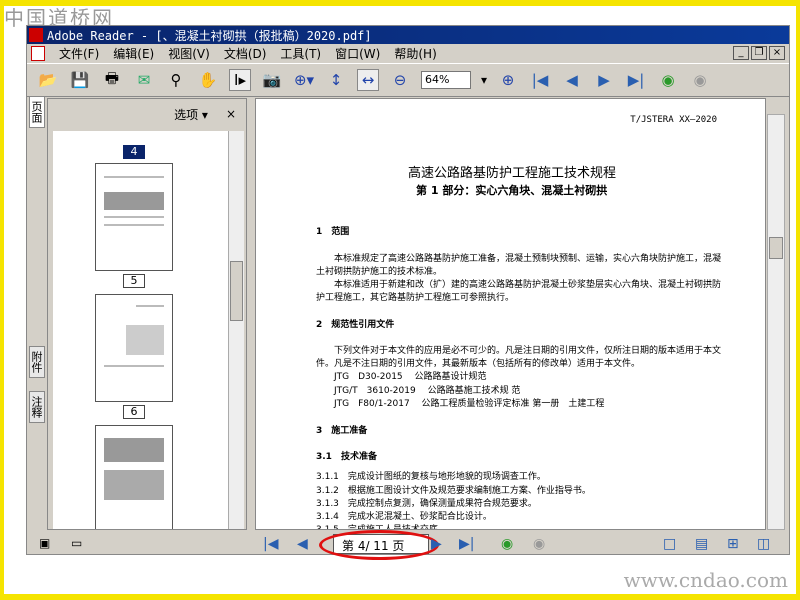 The width and height of the screenshot is (800, 600). I want to click on select-text-tool-icon: I▸, so click(240, 80).